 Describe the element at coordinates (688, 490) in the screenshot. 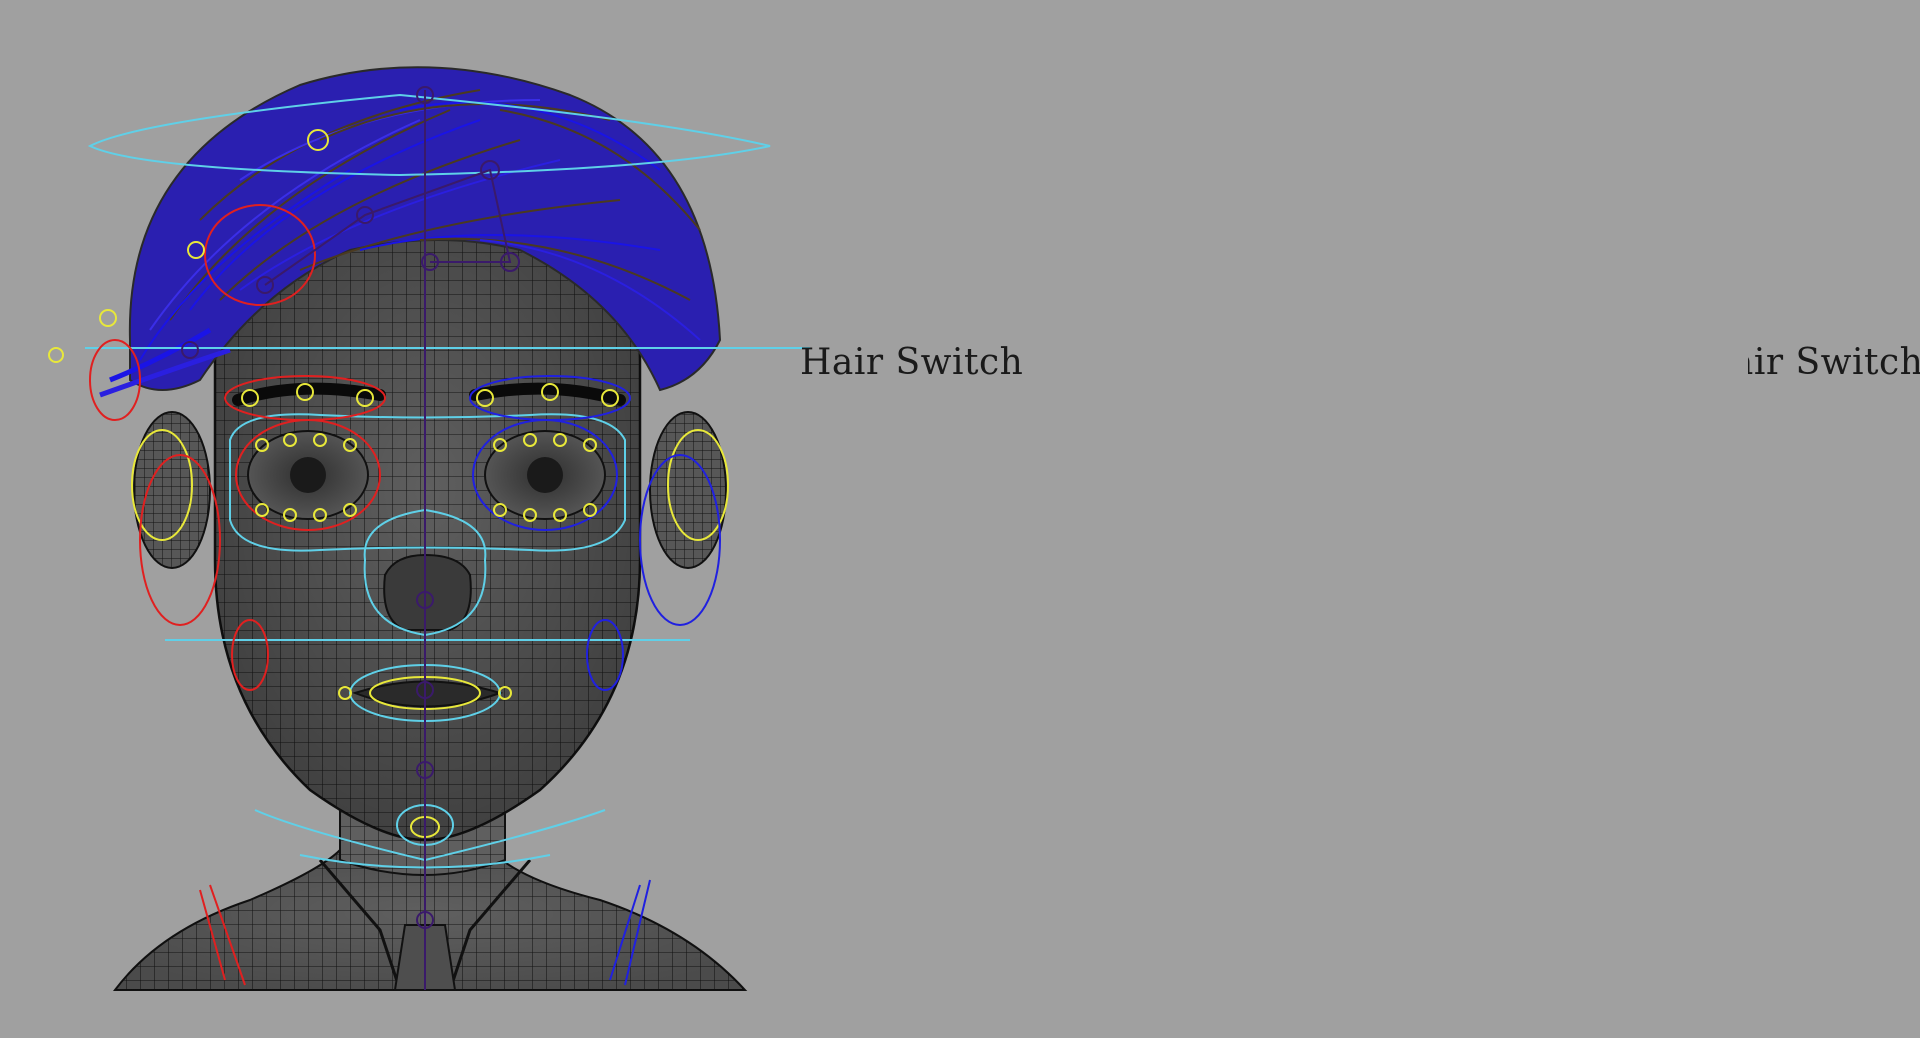

I see `front-right-ear` at that location.